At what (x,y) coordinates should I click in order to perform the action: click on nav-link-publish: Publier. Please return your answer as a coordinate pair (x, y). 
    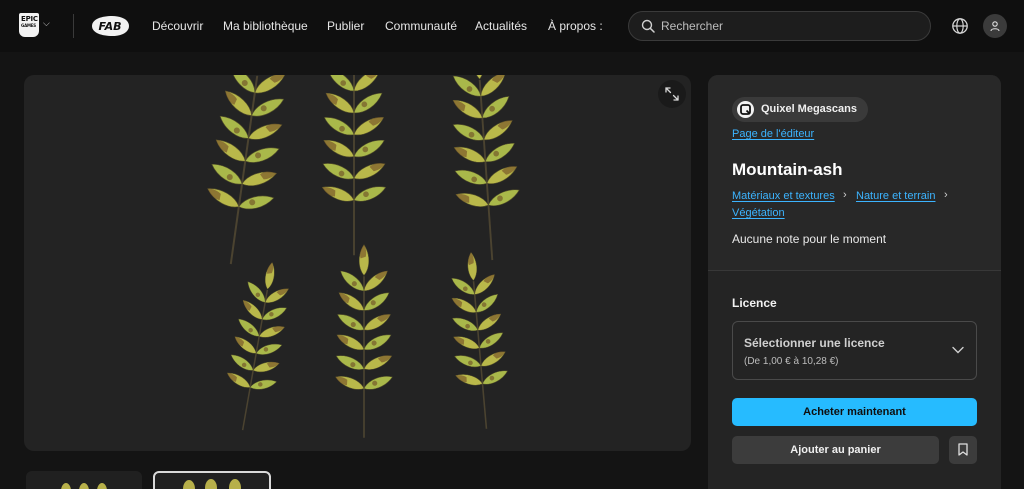
    Looking at the image, I should click on (345, 26).